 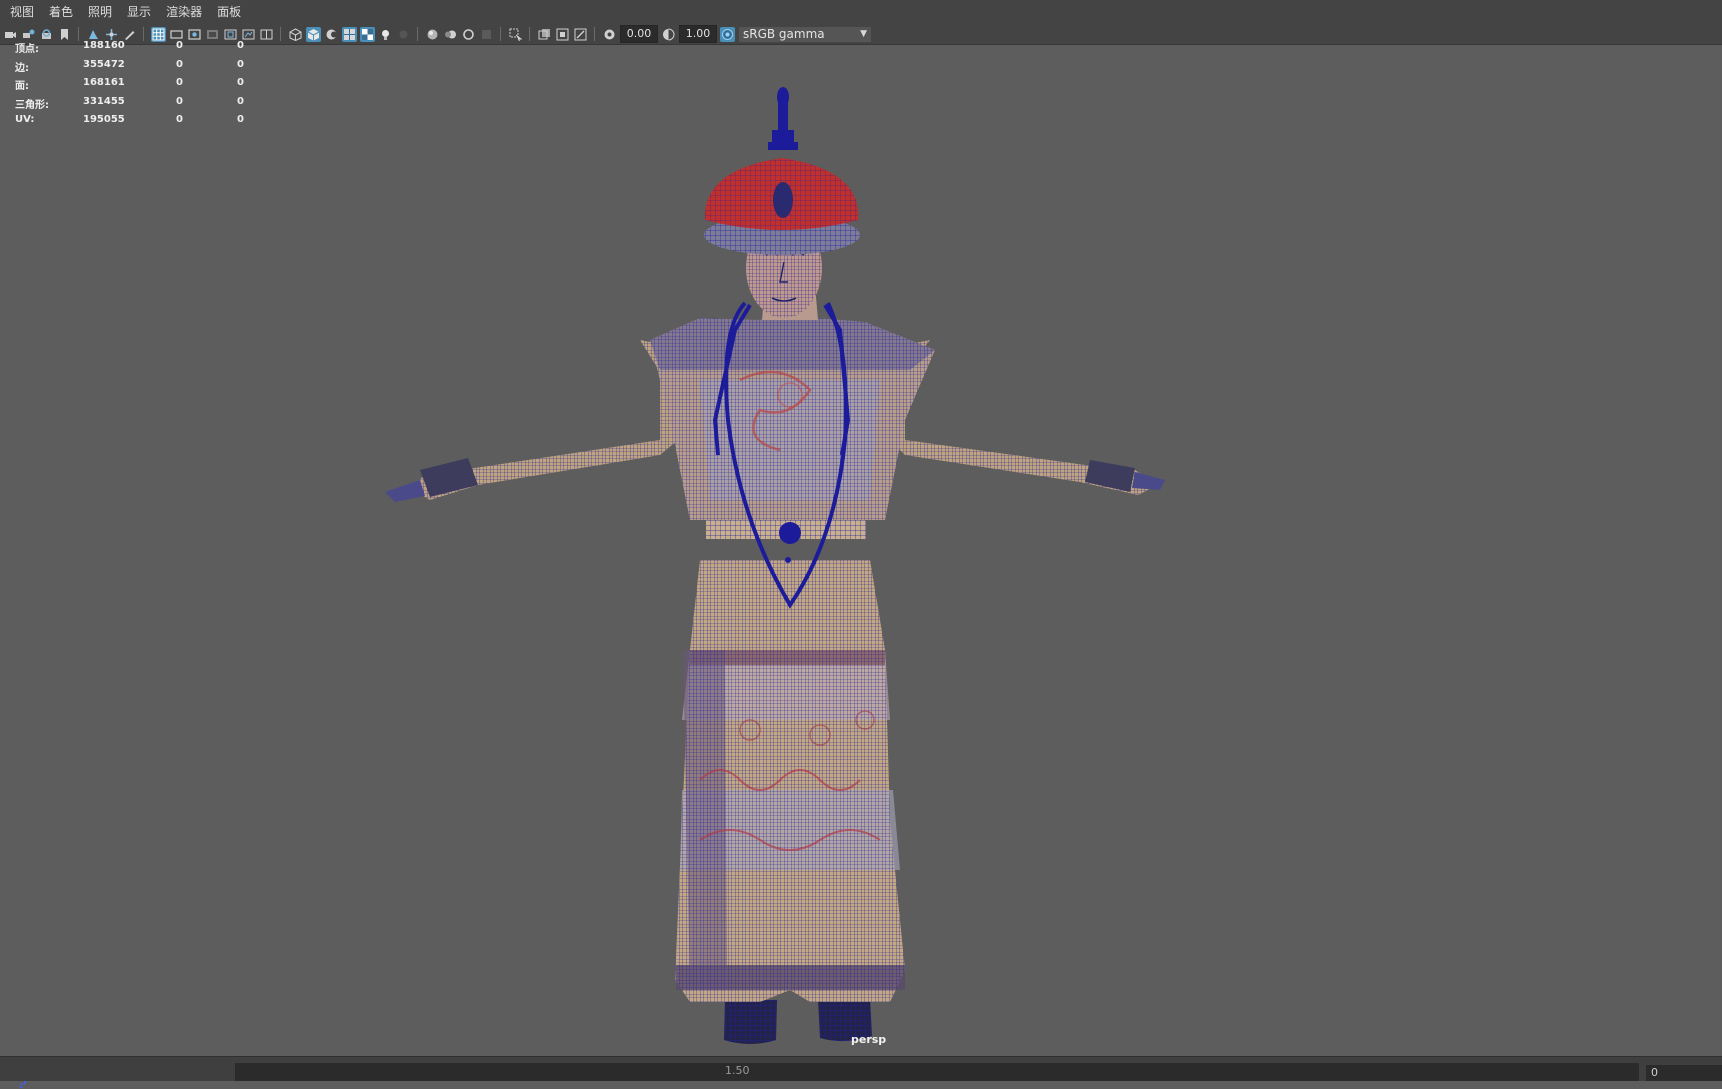 I want to click on wireframe-on-shaded-icon, so click(x=349, y=34).